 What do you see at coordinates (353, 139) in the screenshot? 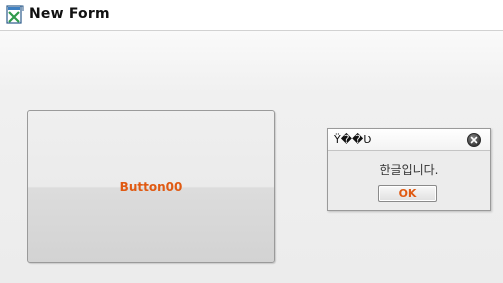
I see `message-box-title: Ÿ��Ʋ` at bounding box center [353, 139].